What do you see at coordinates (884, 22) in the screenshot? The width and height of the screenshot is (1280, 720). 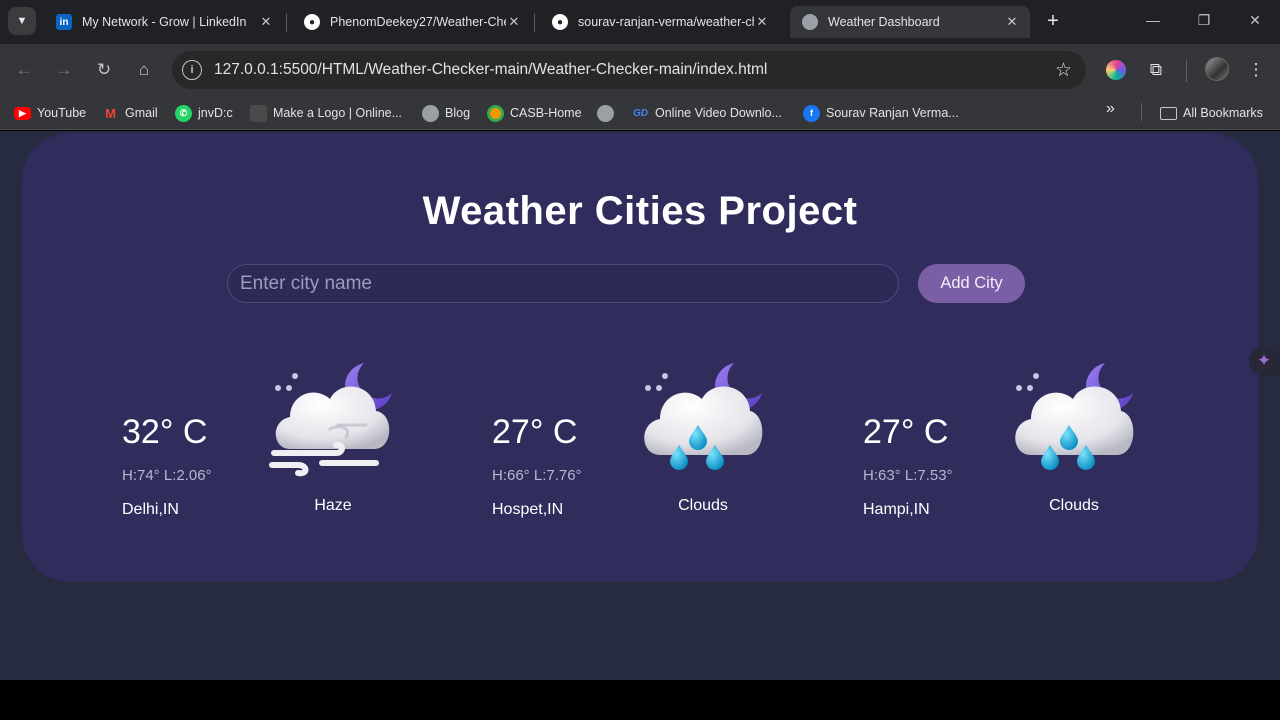 I see `tab-label: Weather Dashboard` at bounding box center [884, 22].